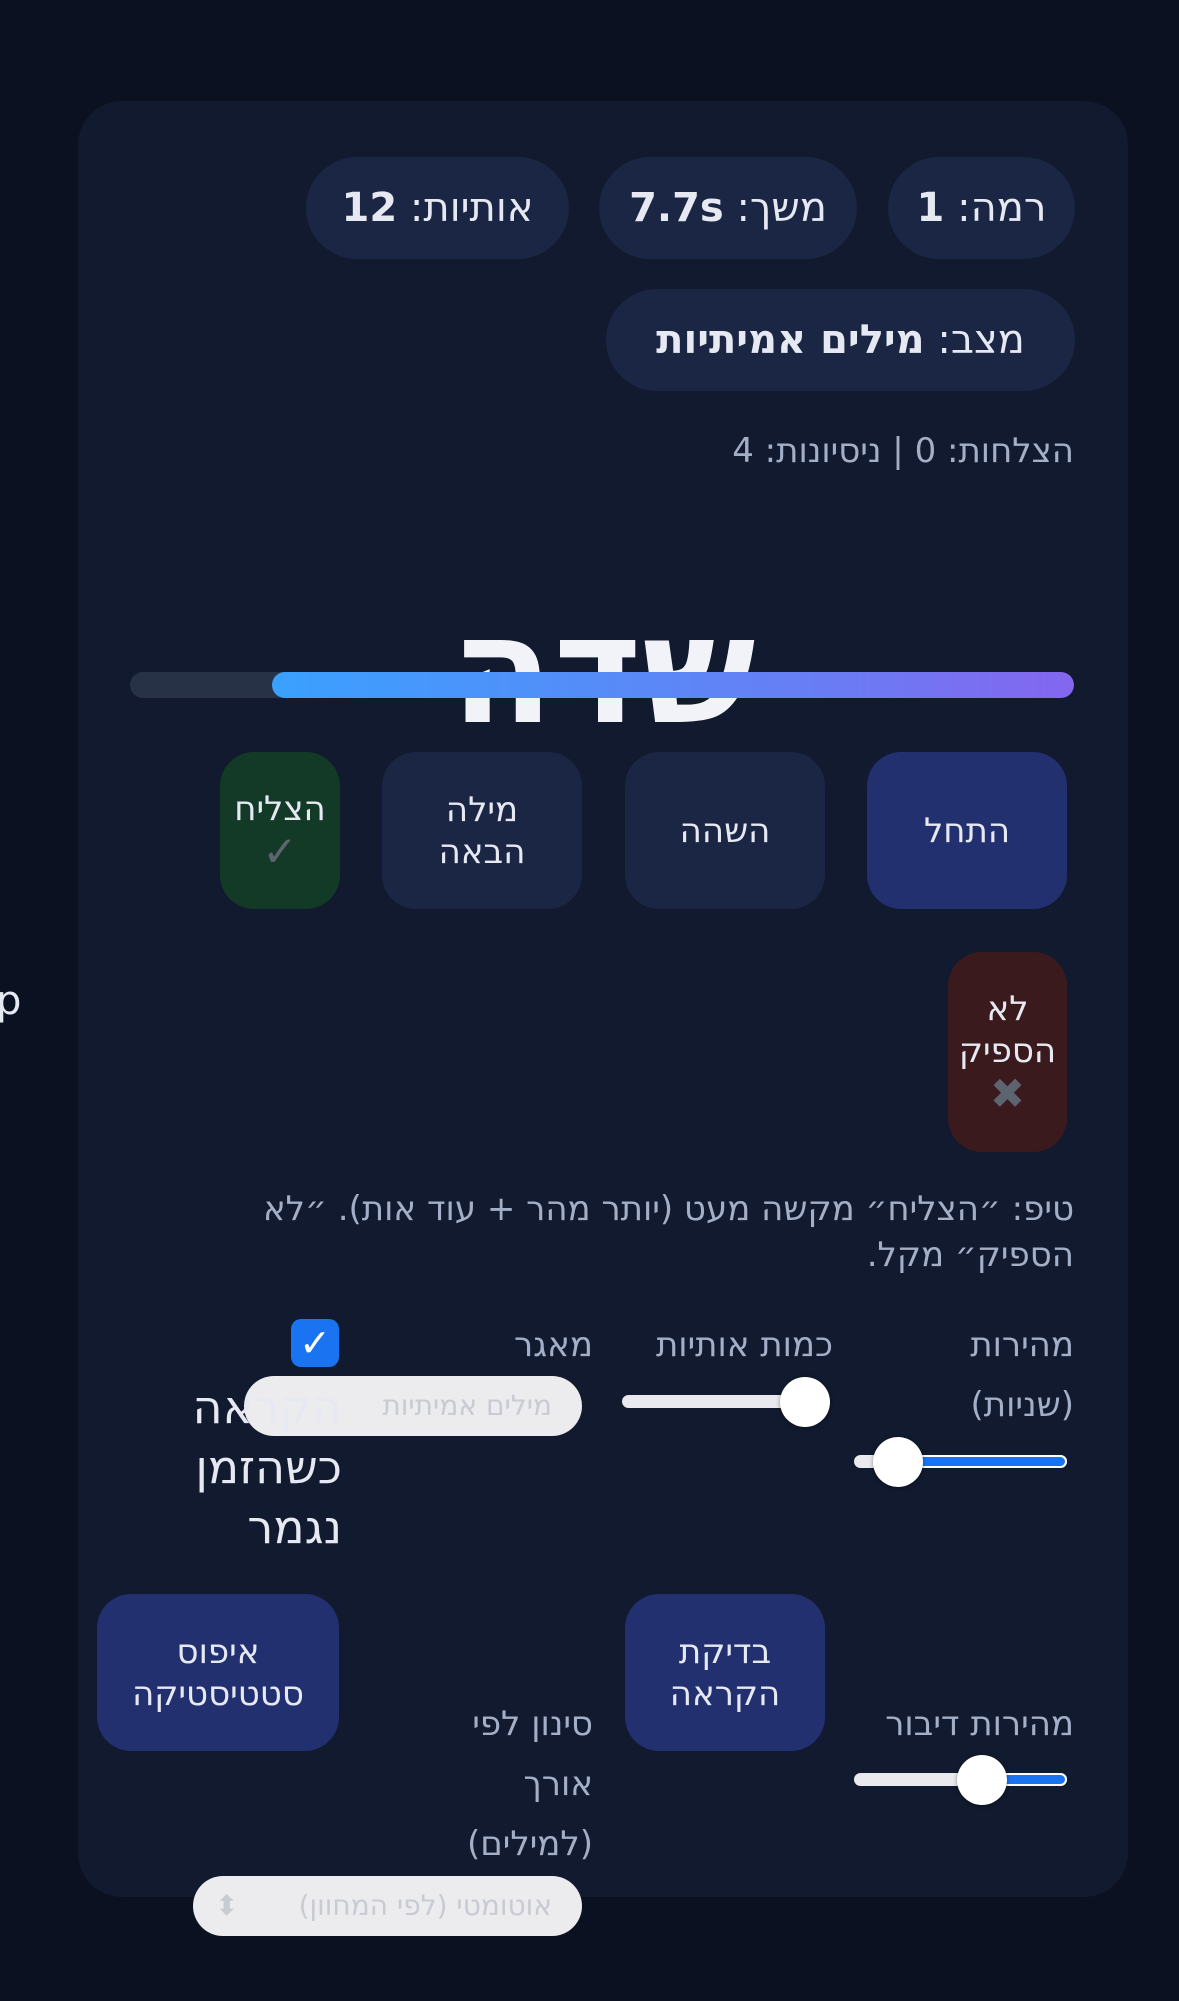 Image resolution: width=1179 pixels, height=2001 pixels. I want to click on read-when-done-checkbox: ✓, so click(315, 1343).